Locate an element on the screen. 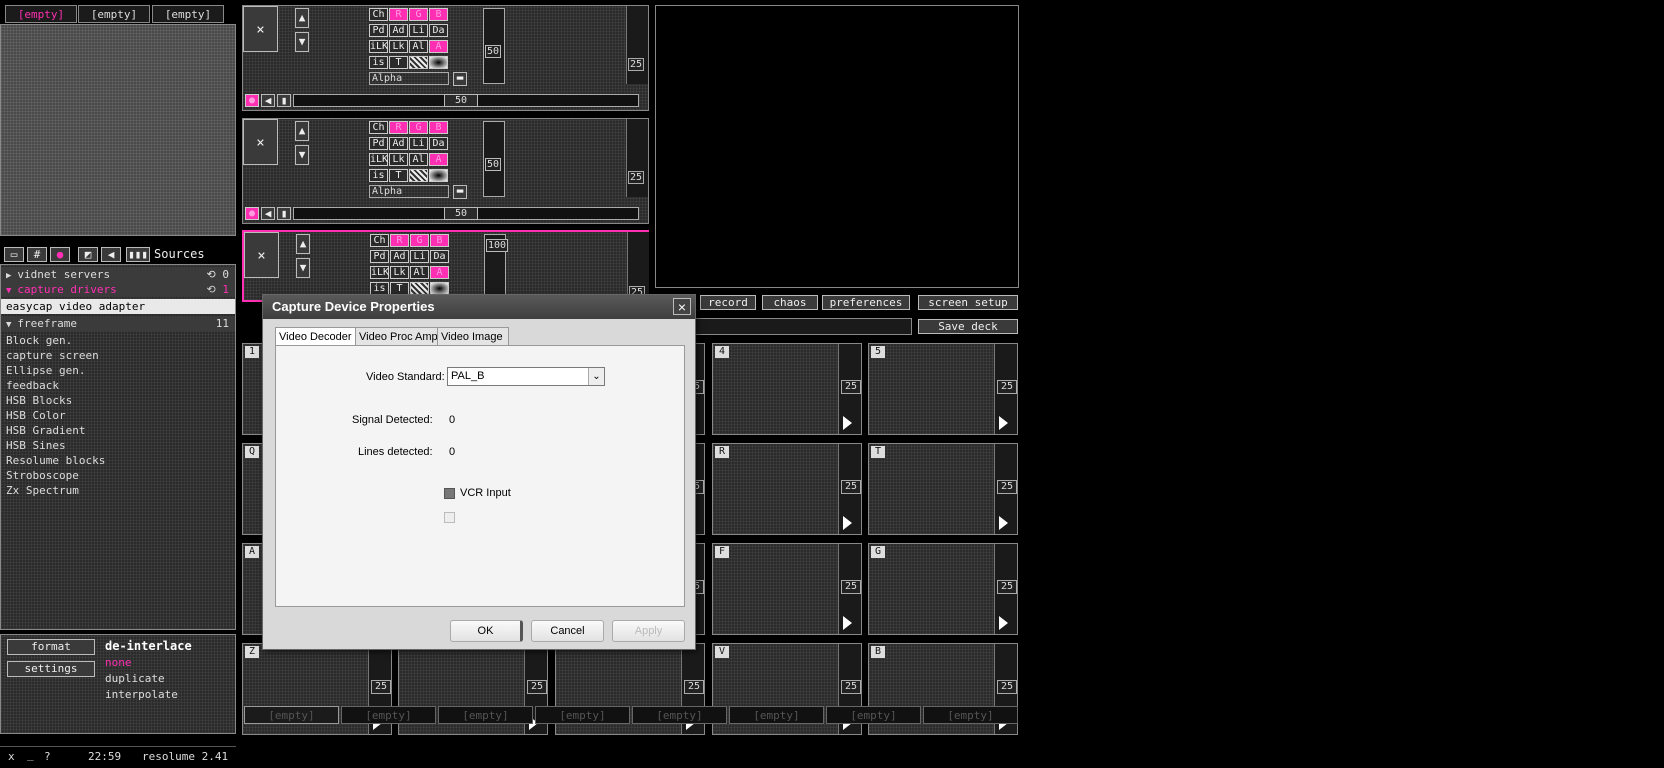  clip-slot: 5 25 is located at coordinates (943, 389).